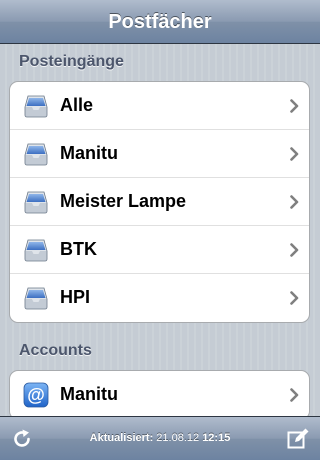  What do you see at coordinates (55, 350) in the screenshot?
I see `section-header-accounts: Accounts` at bounding box center [55, 350].